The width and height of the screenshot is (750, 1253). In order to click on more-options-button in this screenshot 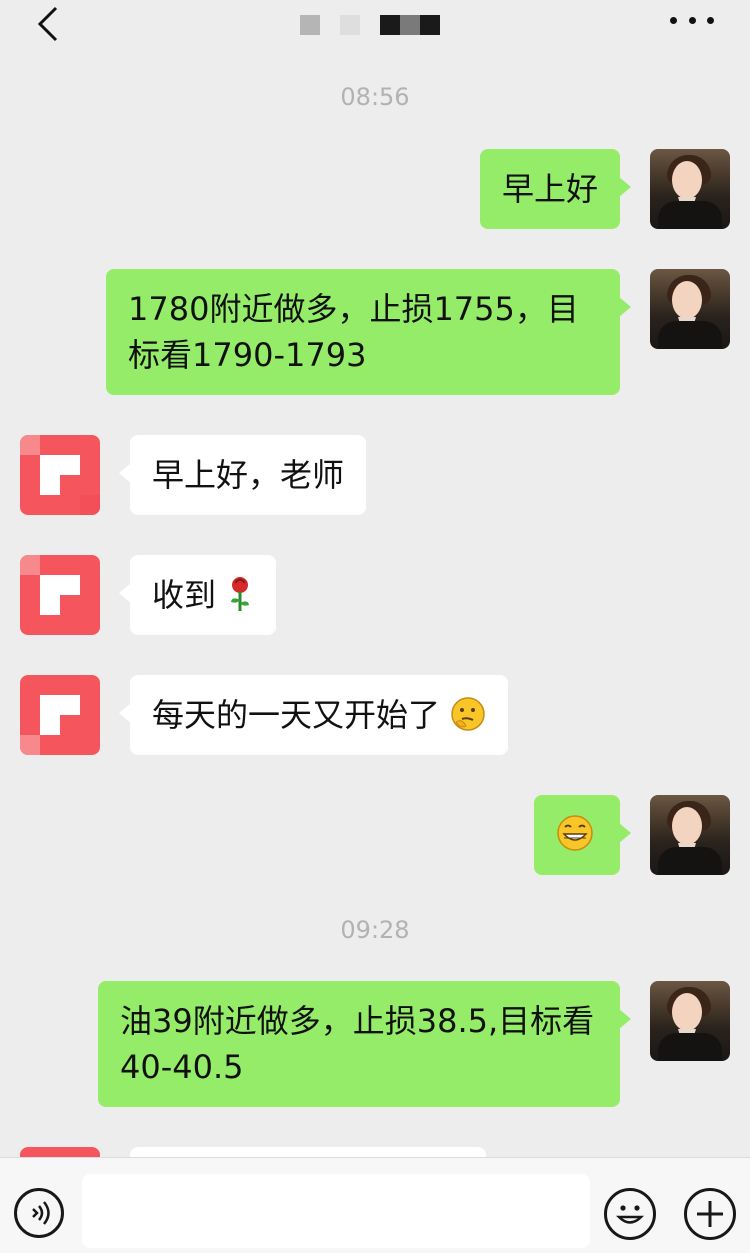, I will do `click(692, 20)`.